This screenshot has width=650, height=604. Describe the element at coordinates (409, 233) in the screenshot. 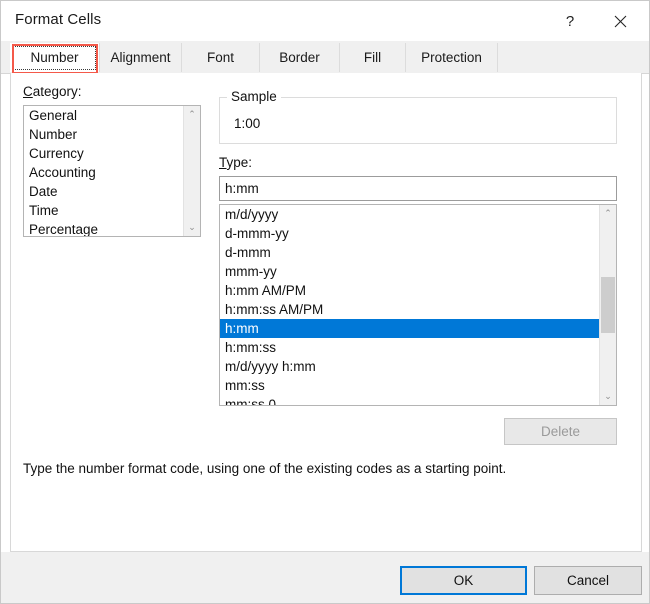

I see `type-list-item: d-mmm-yy` at that location.